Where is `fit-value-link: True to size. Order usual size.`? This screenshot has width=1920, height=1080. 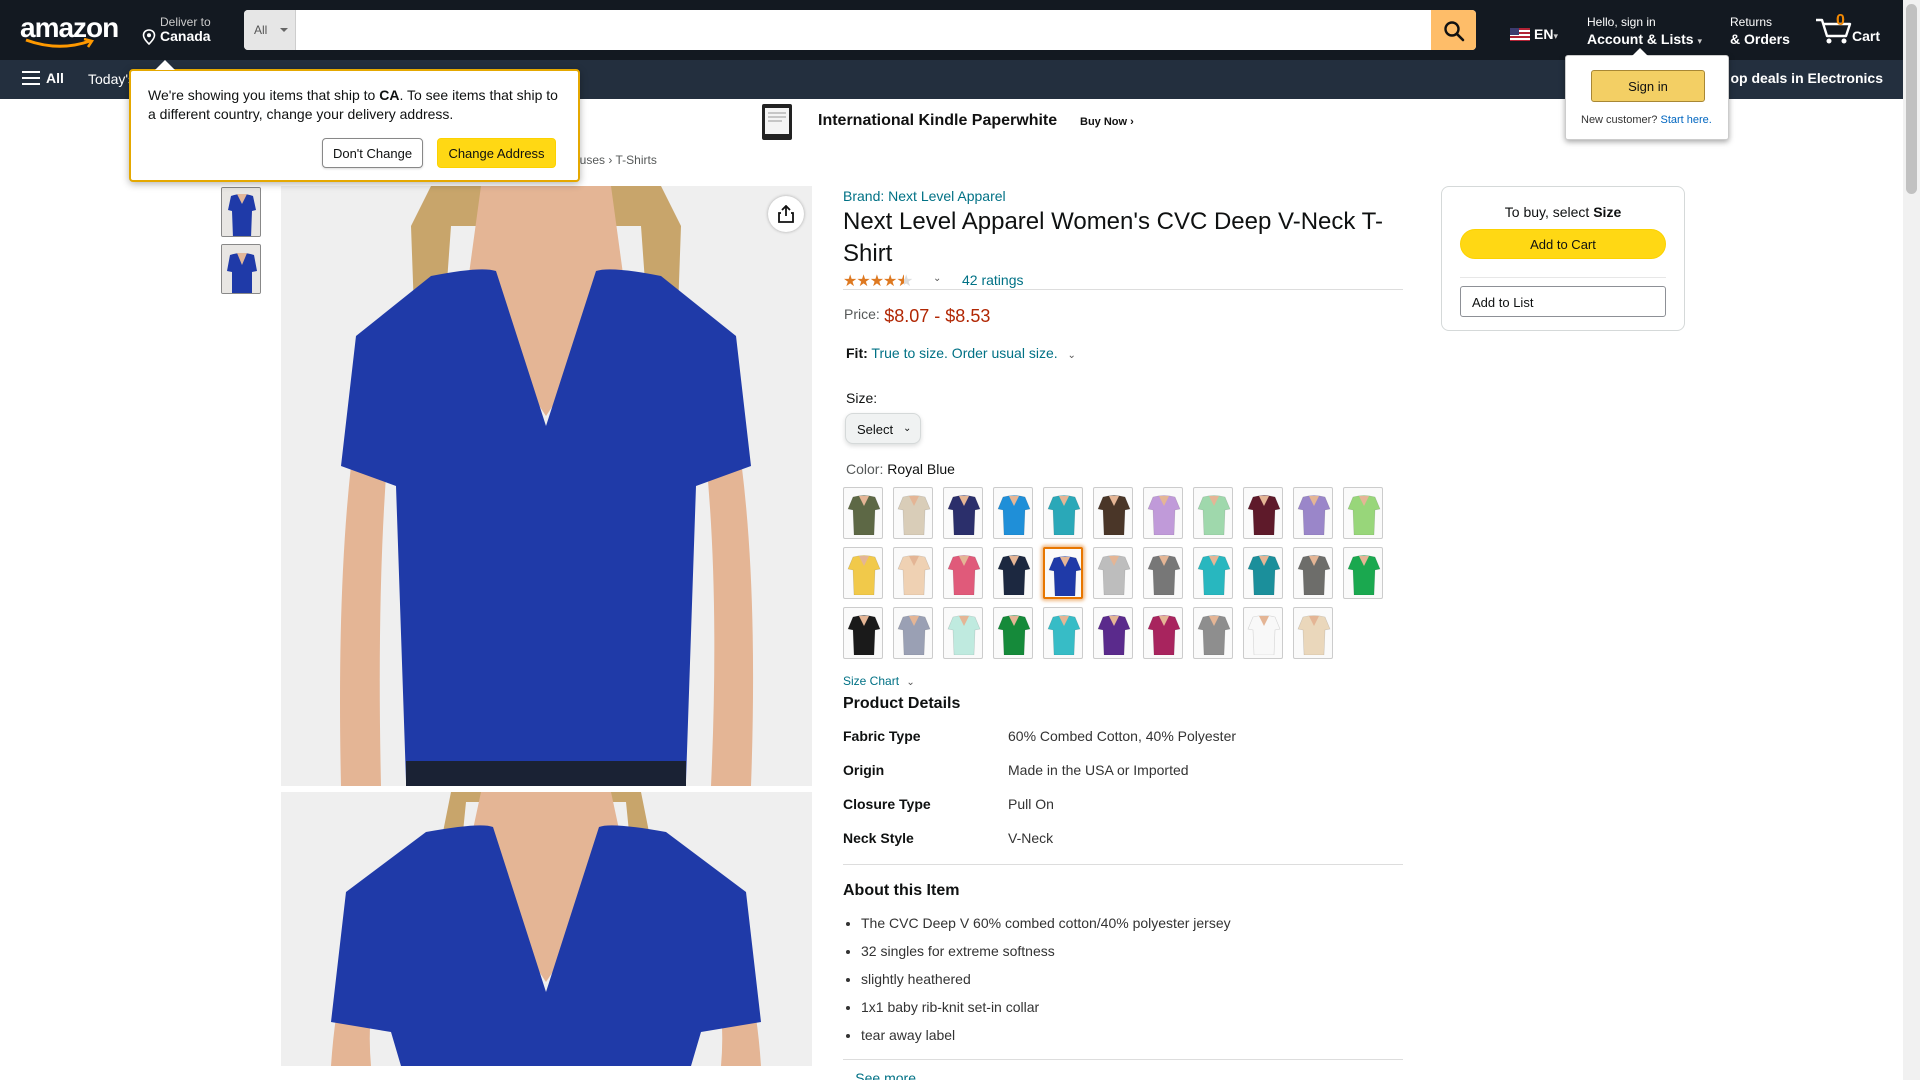
fit-value-link: True to size. Order usual size. is located at coordinates (964, 353).